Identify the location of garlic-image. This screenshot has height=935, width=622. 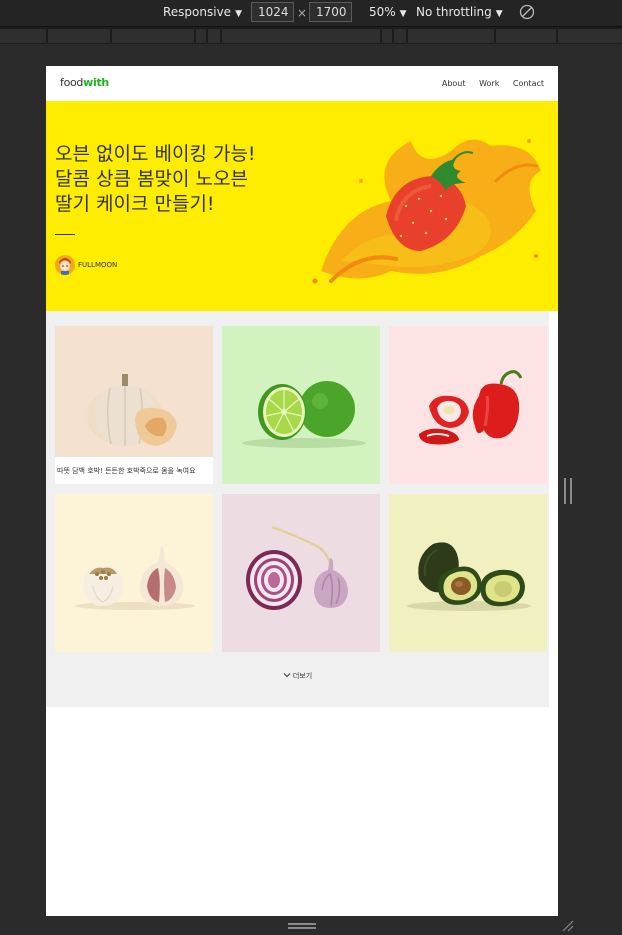
(134, 573).